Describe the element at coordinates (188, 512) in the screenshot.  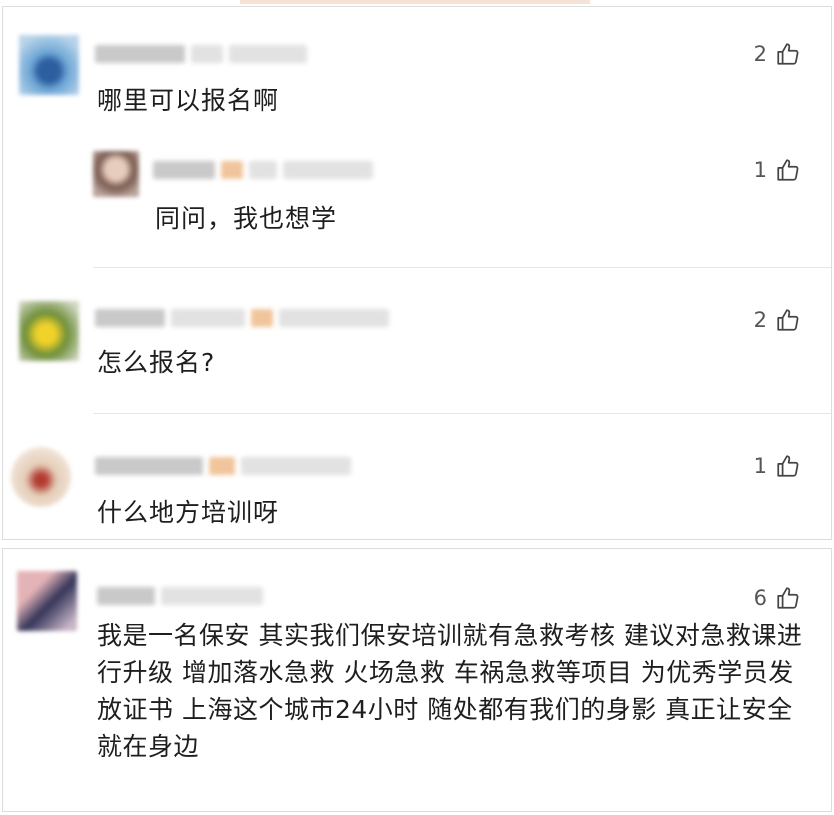
I see `comment-text: 什么地方培训呀` at that location.